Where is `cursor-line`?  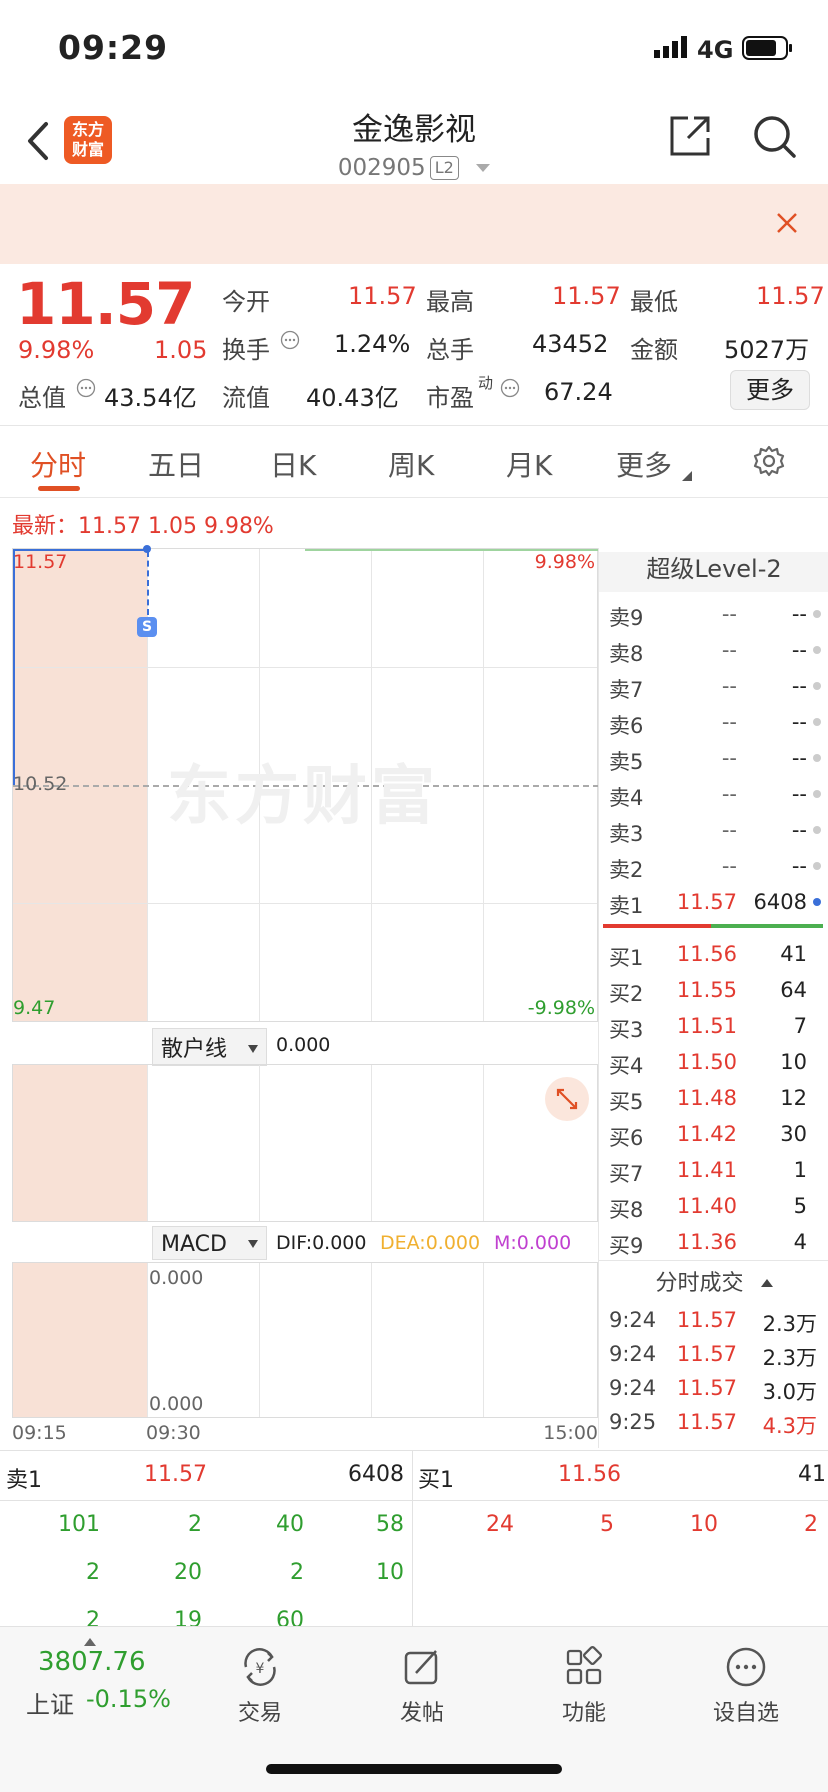
cursor-line is located at coordinates (148, 583).